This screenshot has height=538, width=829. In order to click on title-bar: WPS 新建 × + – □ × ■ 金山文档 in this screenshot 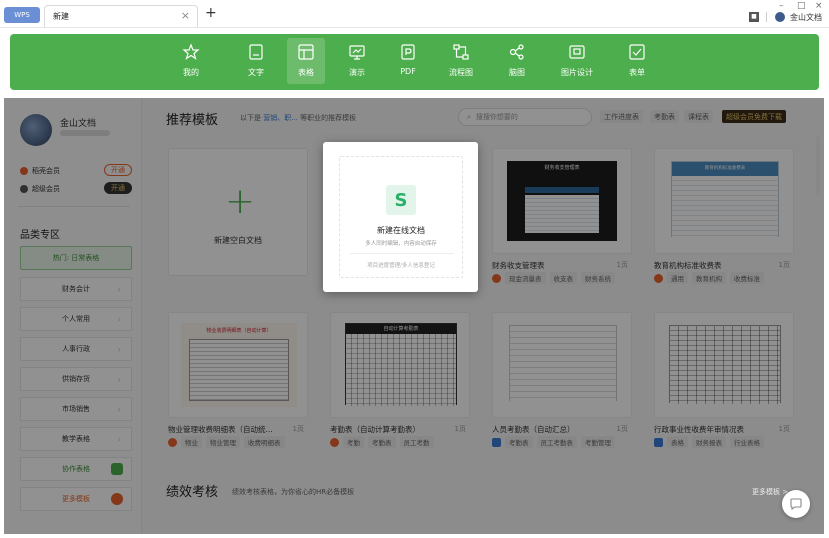, I will do `click(414, 14)`.